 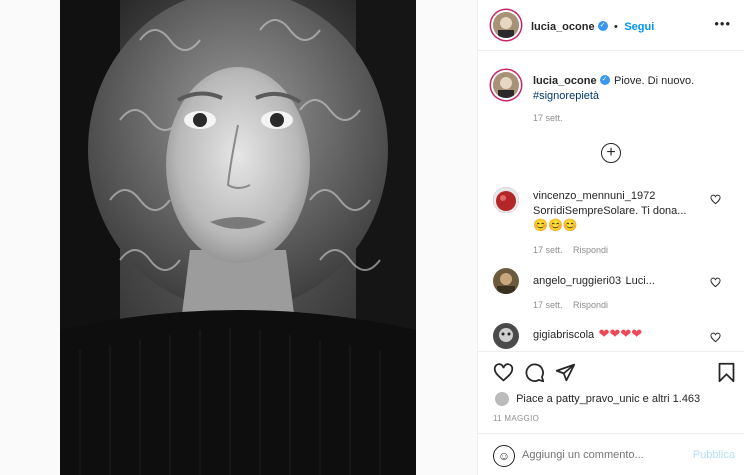 I want to click on caption-avatar, so click(x=506, y=85).